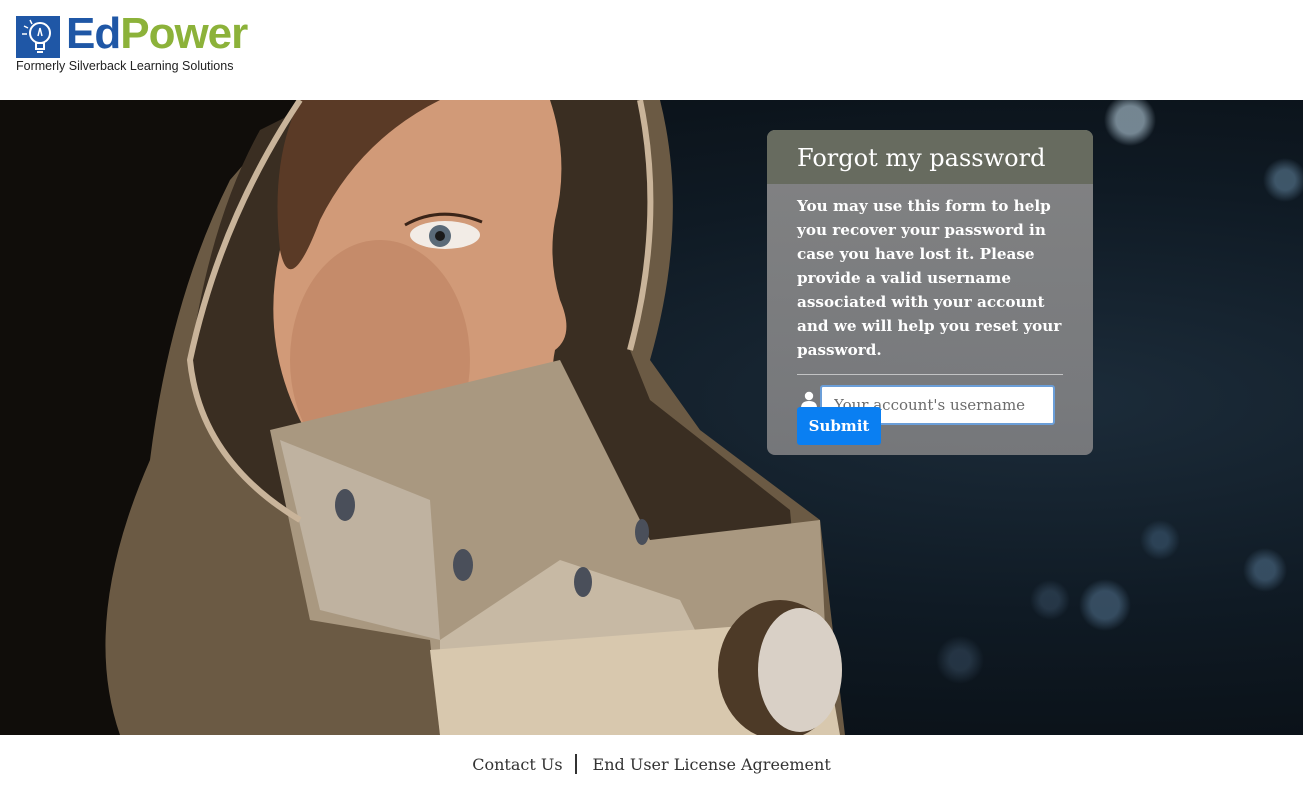  Describe the element at coordinates (712, 764) in the screenshot. I see `eula-link: End User License Agreement` at that location.